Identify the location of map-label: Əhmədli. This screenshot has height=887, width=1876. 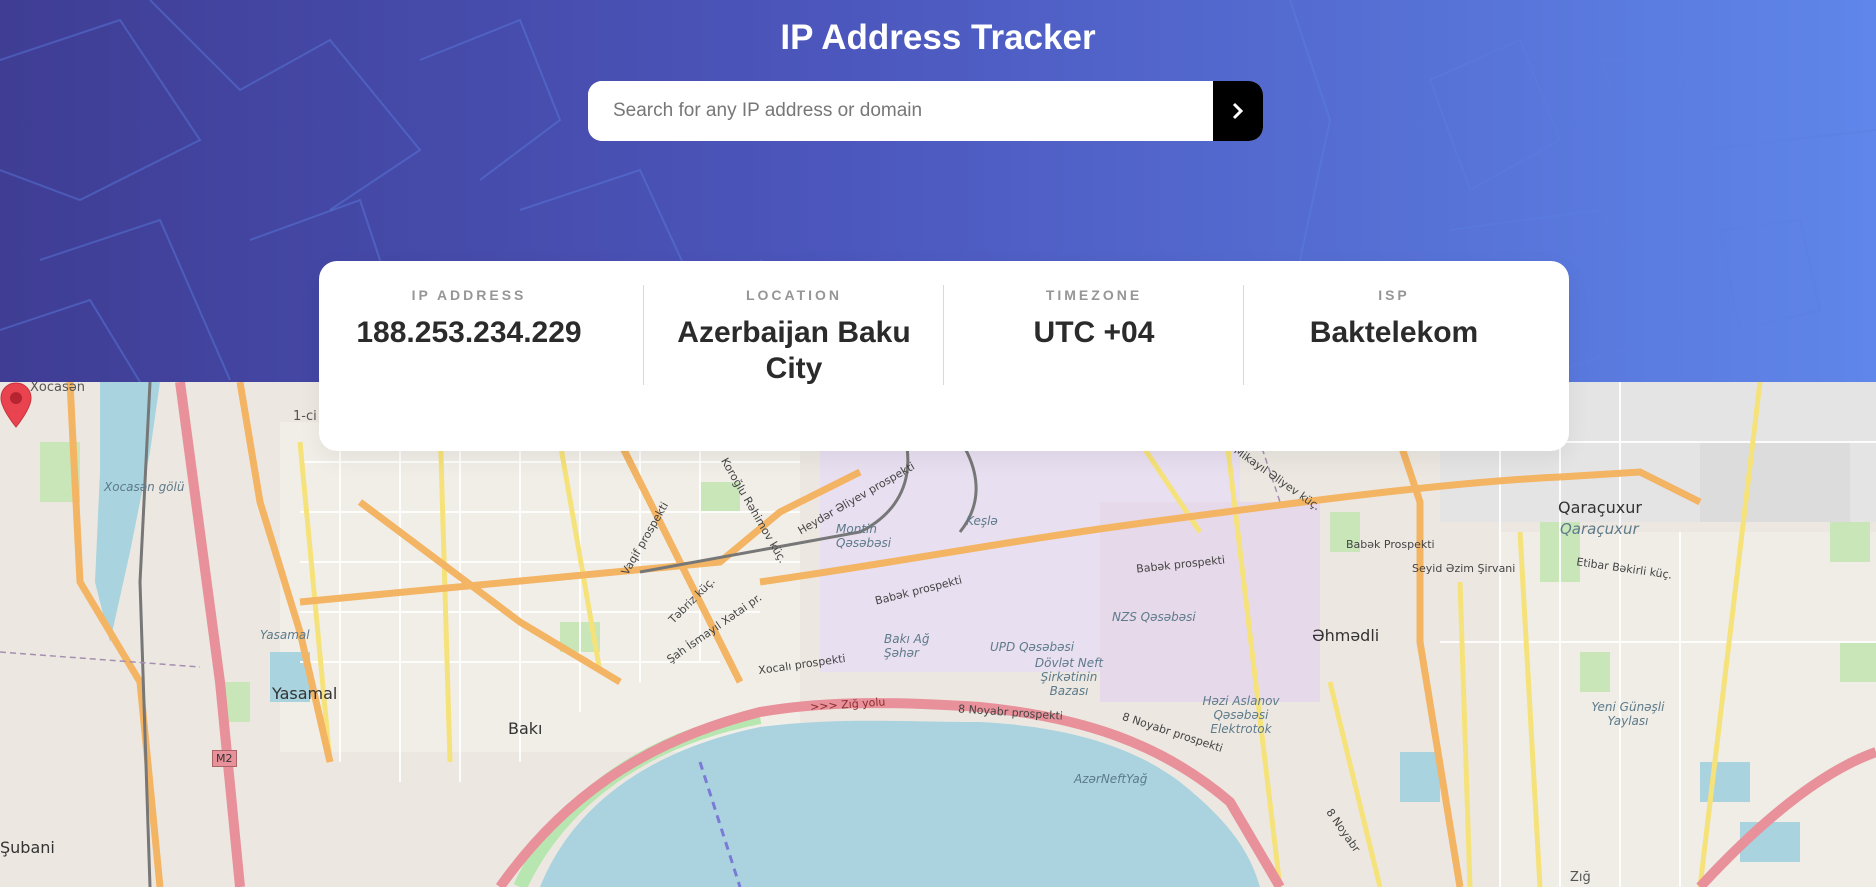
(1346, 635).